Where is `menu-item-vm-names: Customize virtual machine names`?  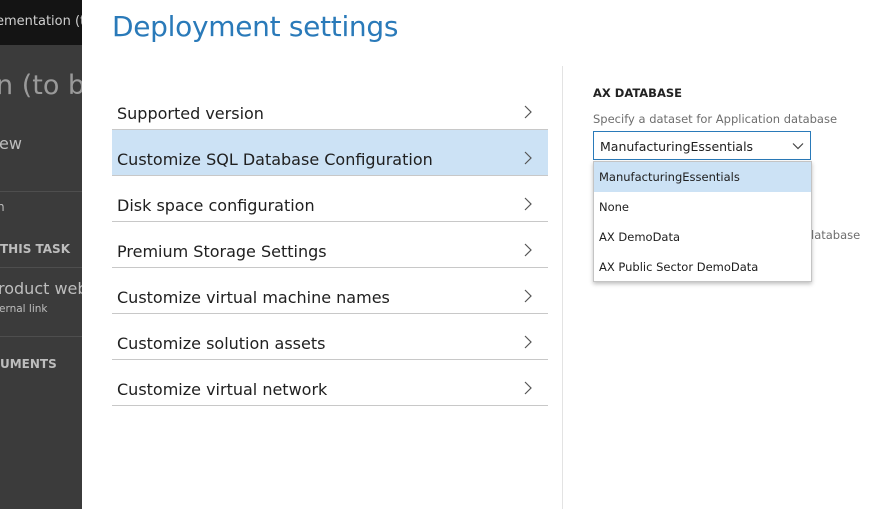
menu-item-vm-names: Customize virtual machine names is located at coordinates (330, 291).